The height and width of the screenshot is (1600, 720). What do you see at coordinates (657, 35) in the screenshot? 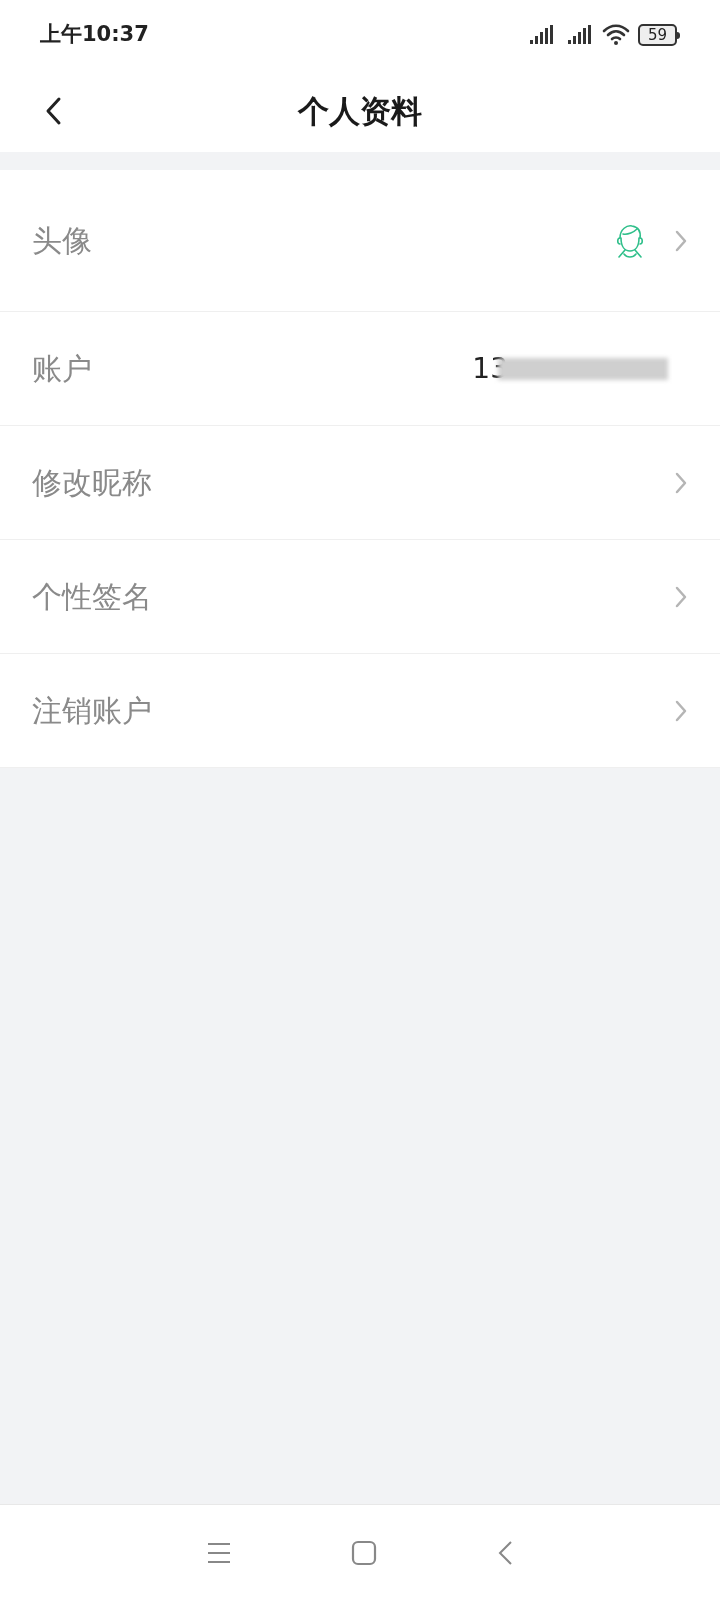
I see `battery-level: 59` at bounding box center [657, 35].